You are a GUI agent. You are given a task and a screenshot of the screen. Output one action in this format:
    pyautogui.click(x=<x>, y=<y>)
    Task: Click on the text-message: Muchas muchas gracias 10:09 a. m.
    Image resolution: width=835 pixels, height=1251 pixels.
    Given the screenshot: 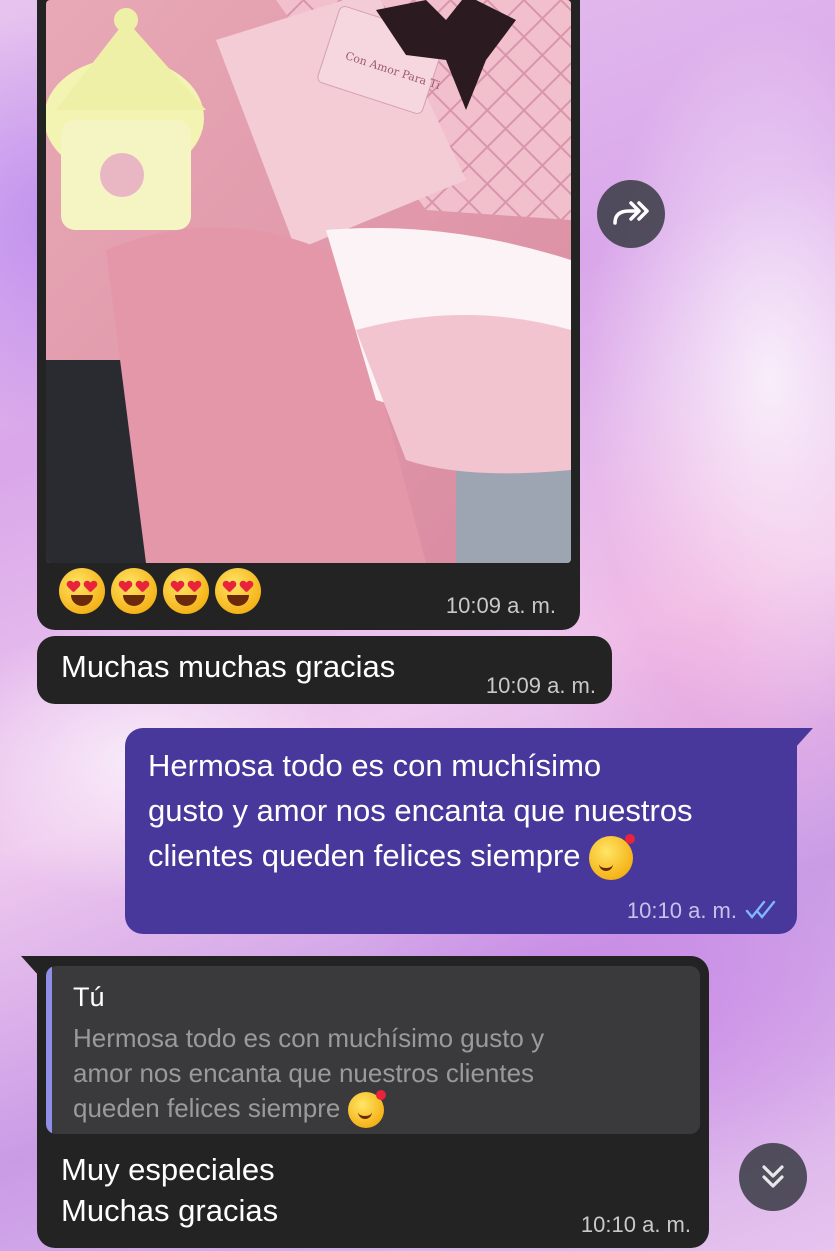 What is the action you would take?
    pyautogui.click(x=324, y=670)
    